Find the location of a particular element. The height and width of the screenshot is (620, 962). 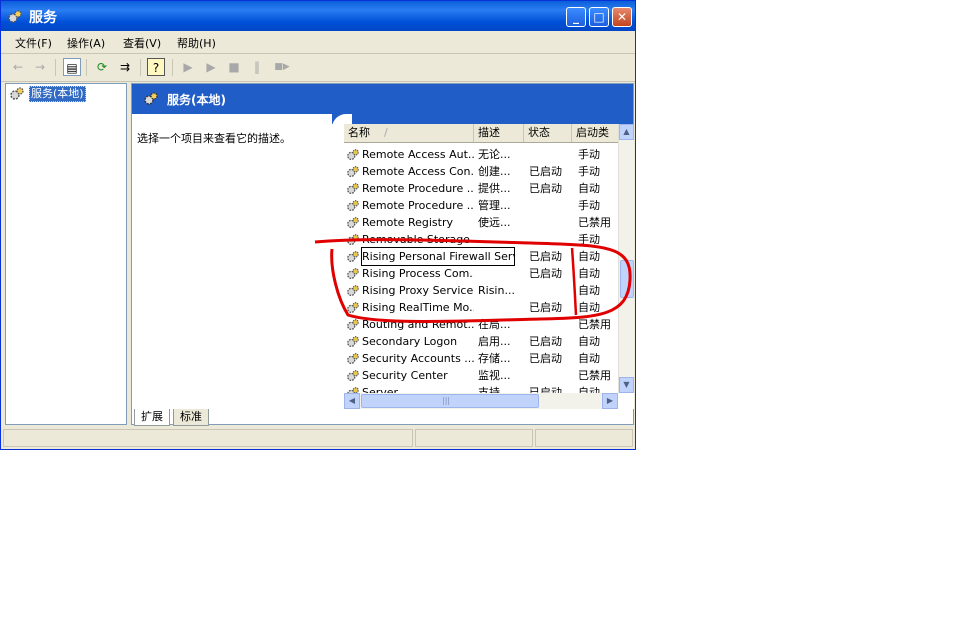

description-text: 选择一个项目来查看它的描述。 is located at coordinates (214, 138).